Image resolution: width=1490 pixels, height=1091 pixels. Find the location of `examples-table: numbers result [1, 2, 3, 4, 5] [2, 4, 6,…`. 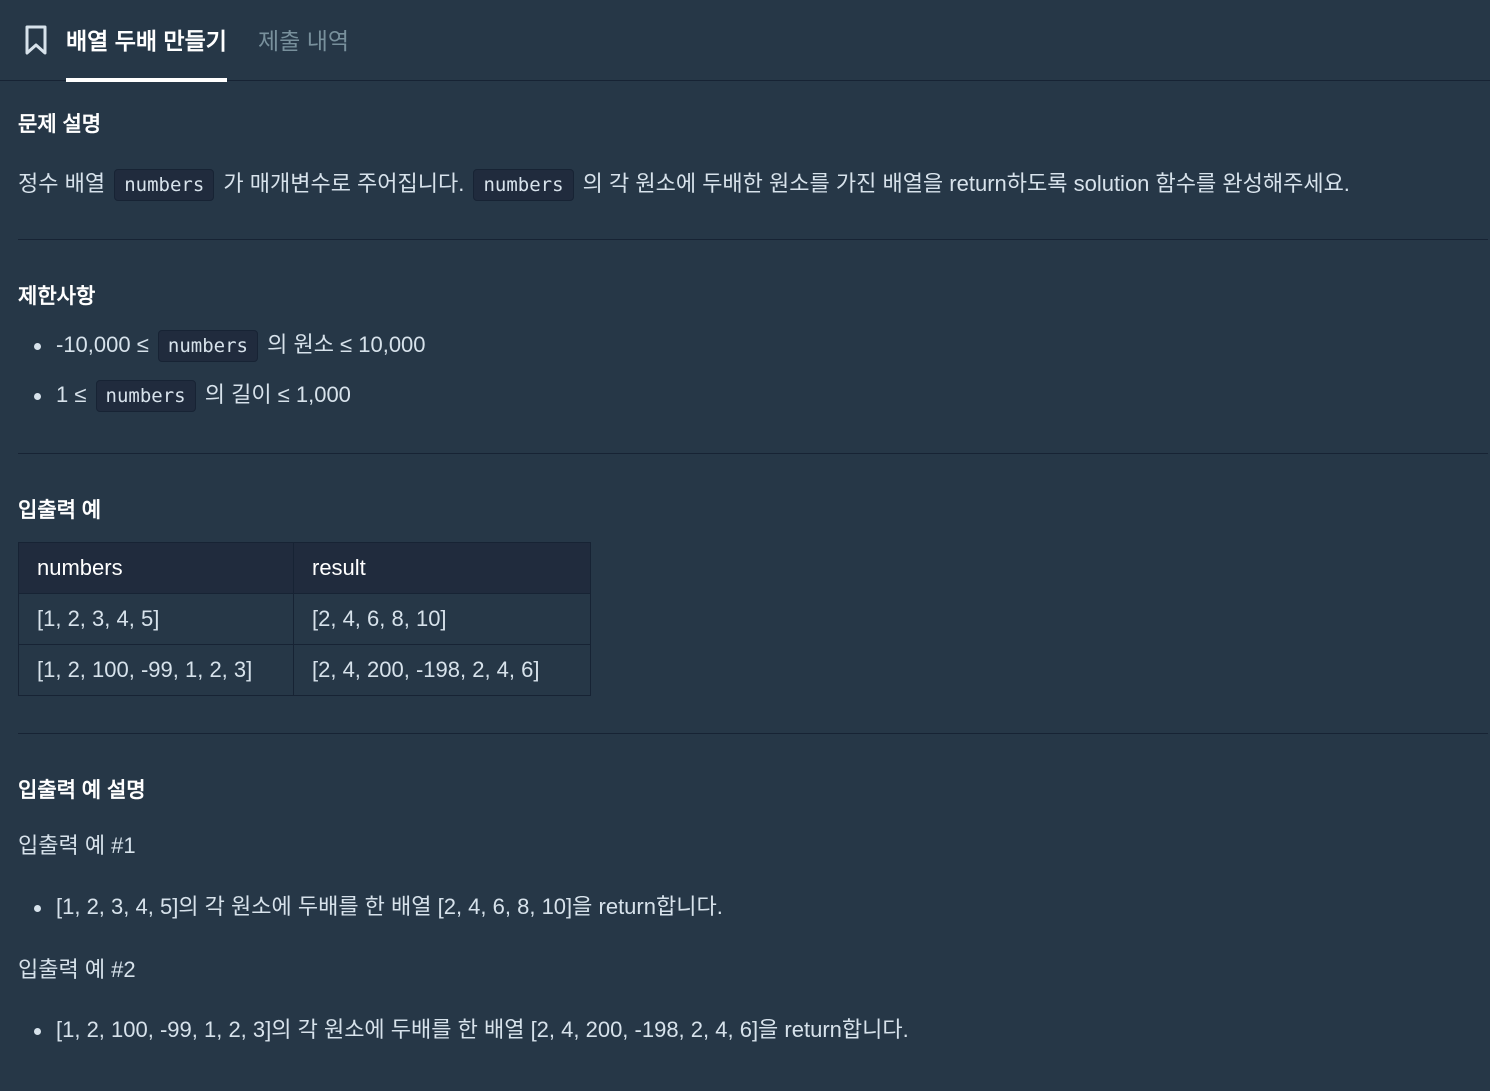

examples-table: numbers result [1, 2, 3, 4, 5] [2, 4, 6,… is located at coordinates (304, 619).